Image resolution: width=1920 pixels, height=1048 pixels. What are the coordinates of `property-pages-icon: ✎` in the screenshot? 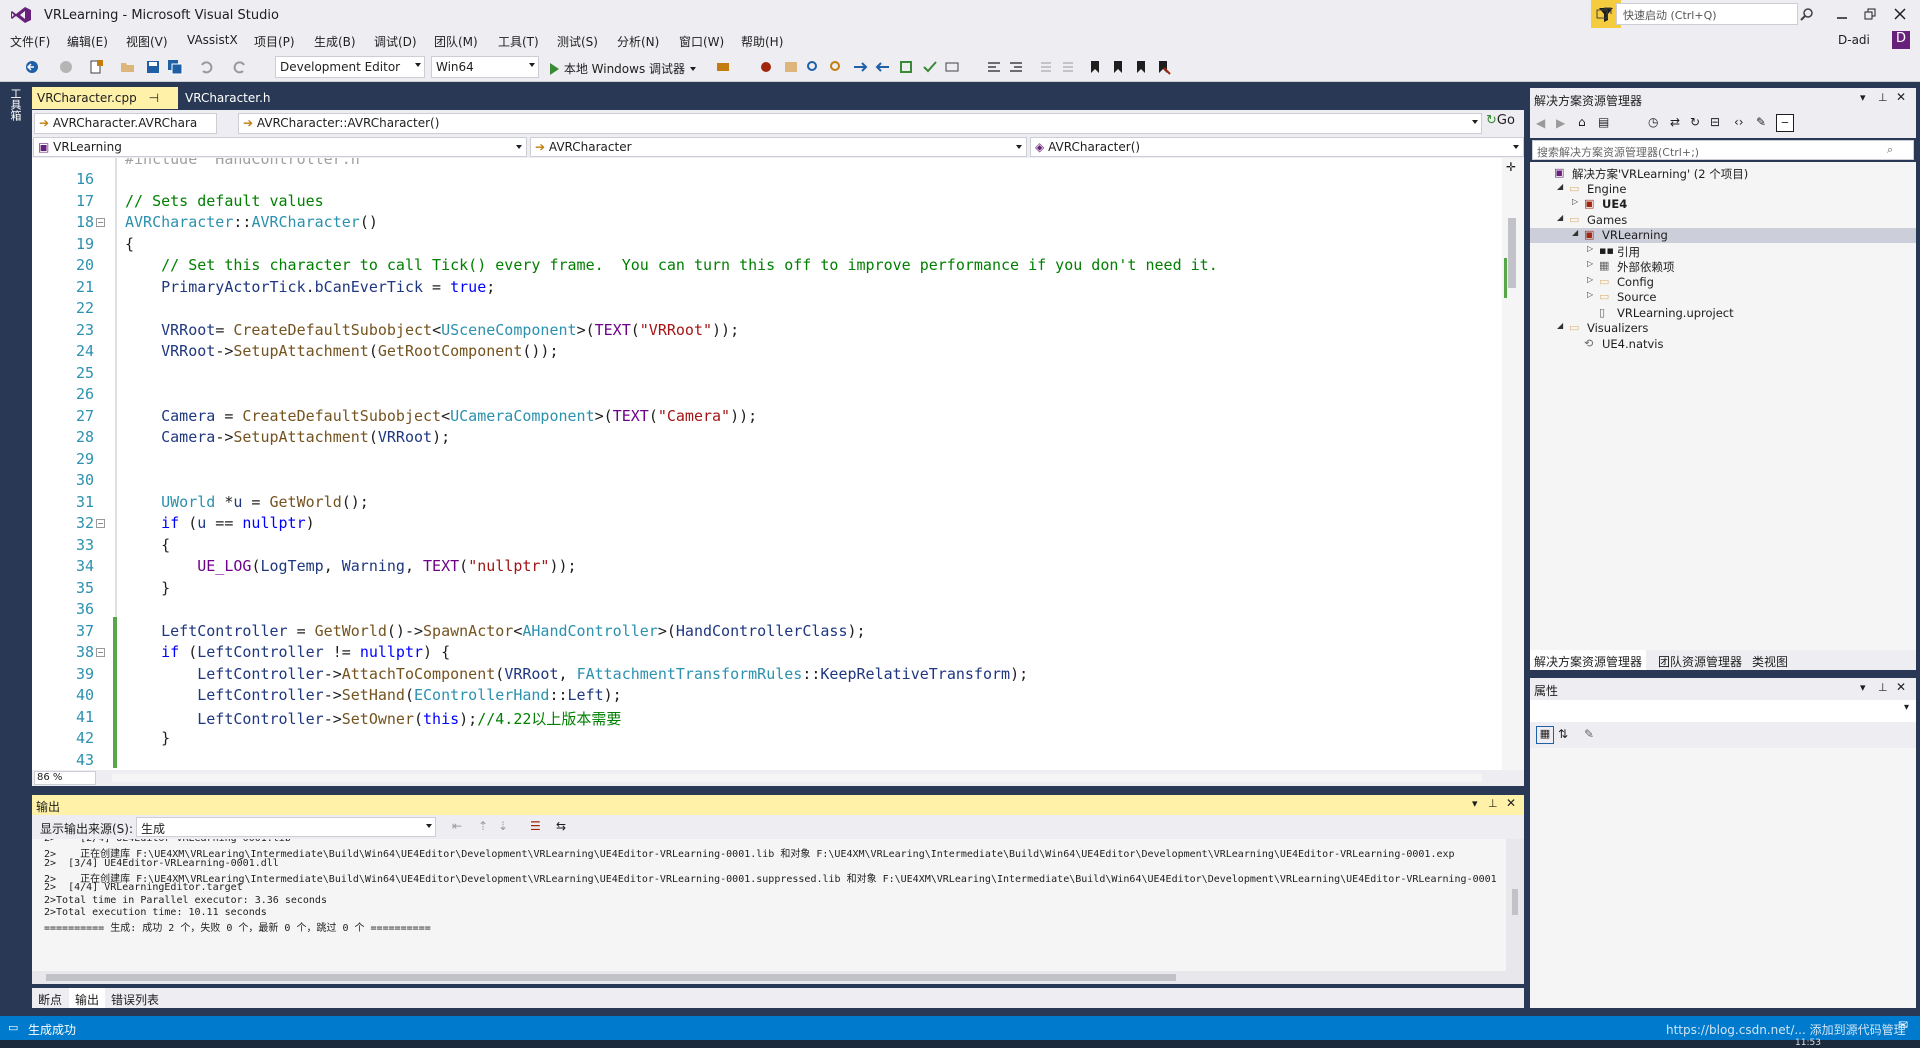 It's located at (1589, 734).